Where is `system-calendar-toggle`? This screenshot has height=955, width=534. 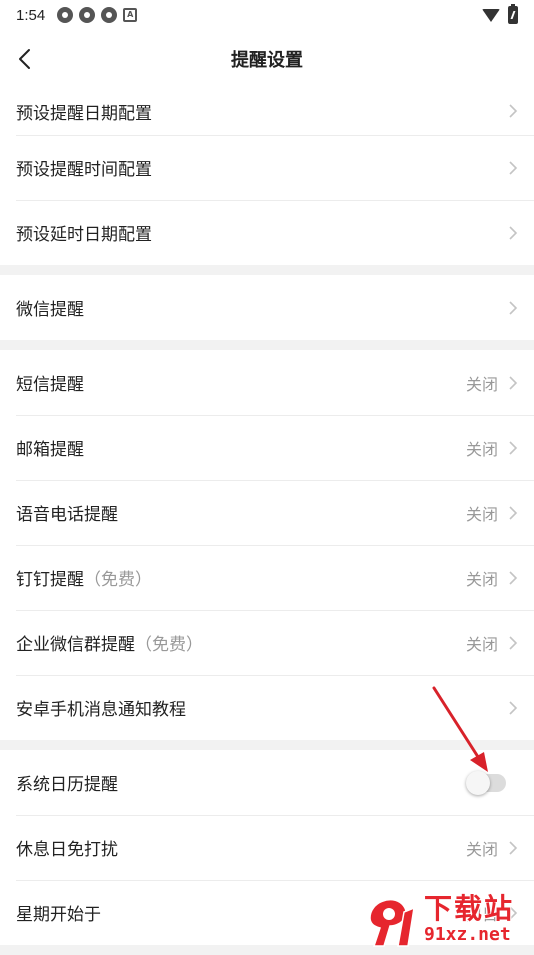 system-calendar-toggle is located at coordinates (486, 782).